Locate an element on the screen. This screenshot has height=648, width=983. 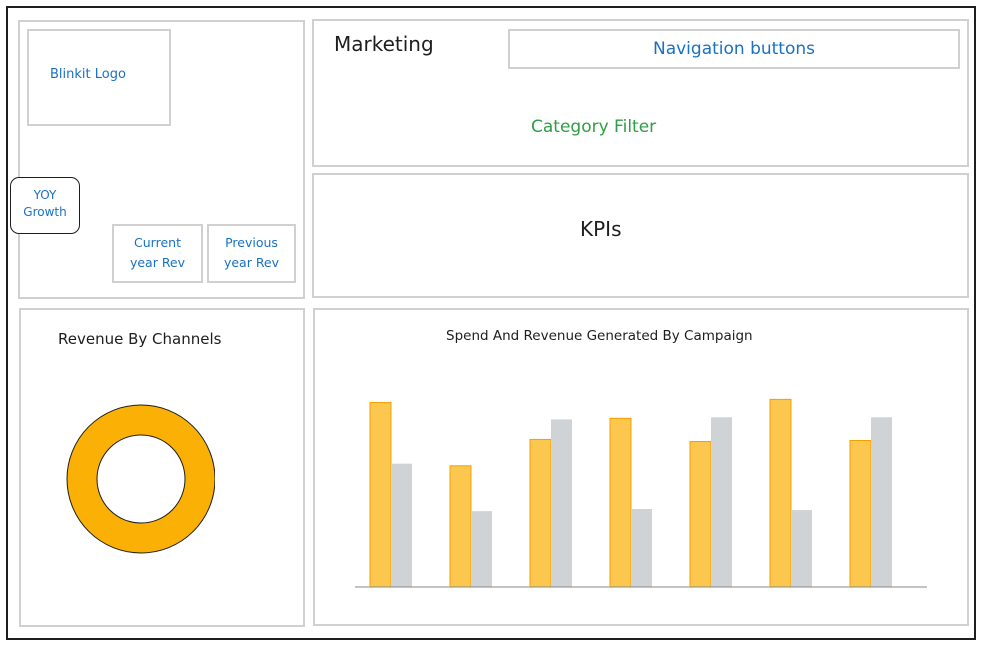
kpi-label: KPIs is located at coordinates (601, 229).